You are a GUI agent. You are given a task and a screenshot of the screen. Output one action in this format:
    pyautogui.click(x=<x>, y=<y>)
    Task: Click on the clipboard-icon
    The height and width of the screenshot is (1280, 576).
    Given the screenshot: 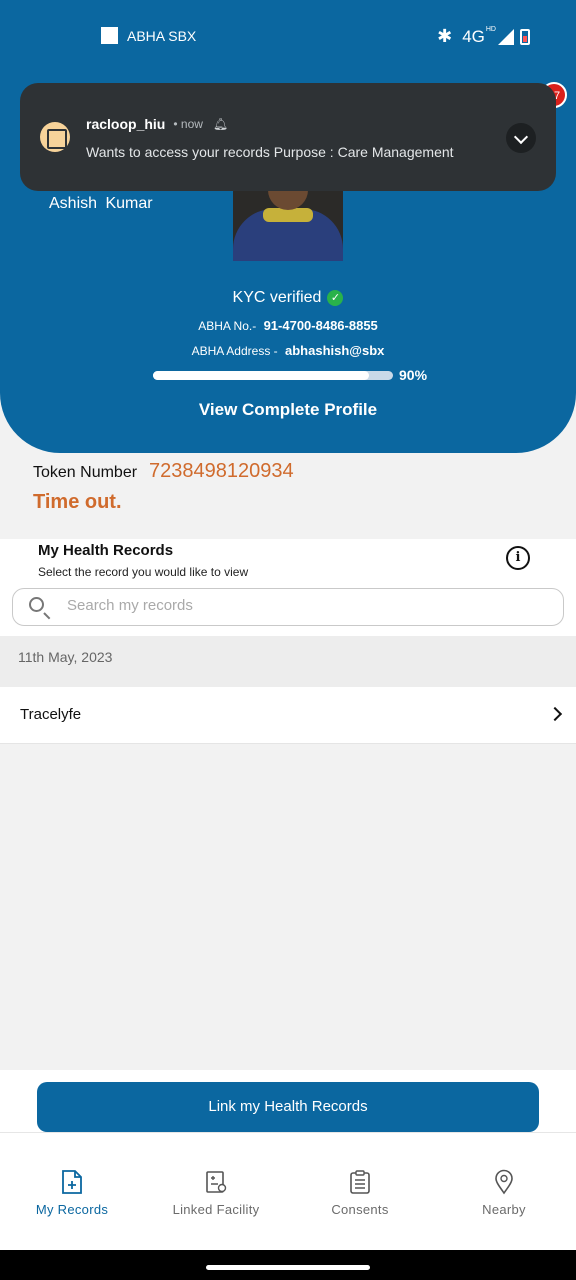 What is the action you would take?
    pyautogui.click(x=360, y=1182)
    